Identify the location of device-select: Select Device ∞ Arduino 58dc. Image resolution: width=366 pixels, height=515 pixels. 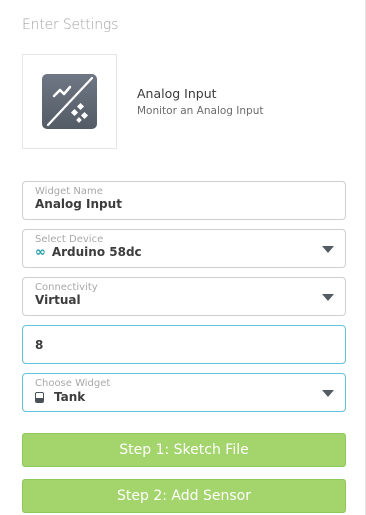
(184, 248).